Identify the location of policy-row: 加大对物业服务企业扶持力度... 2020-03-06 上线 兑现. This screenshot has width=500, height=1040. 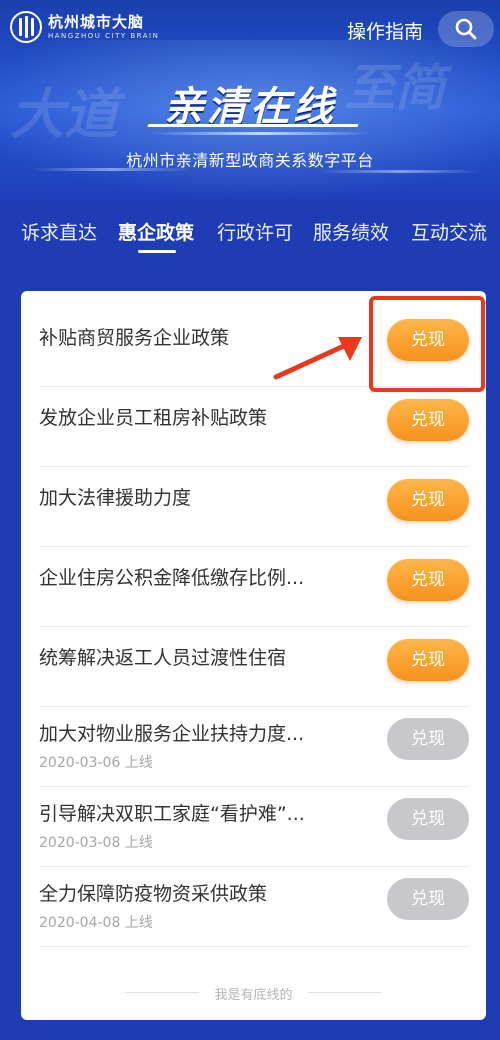
(254, 747).